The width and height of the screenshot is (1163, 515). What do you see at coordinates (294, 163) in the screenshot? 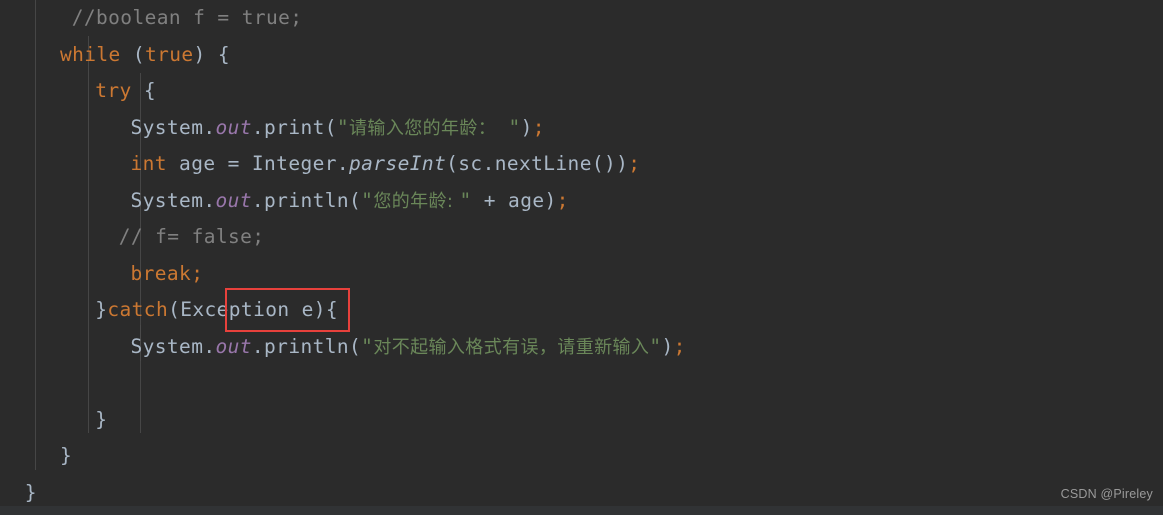
I see `code-token-class: Integer` at bounding box center [294, 163].